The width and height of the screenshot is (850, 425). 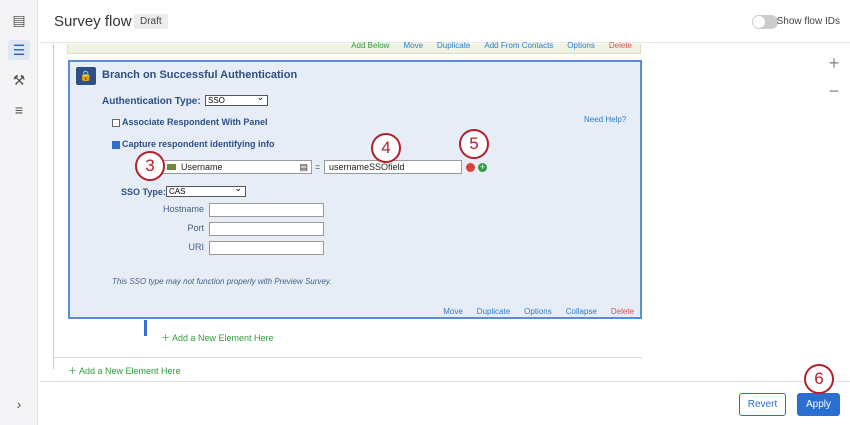 I want to click on callout-6: 6, so click(x=819, y=379).